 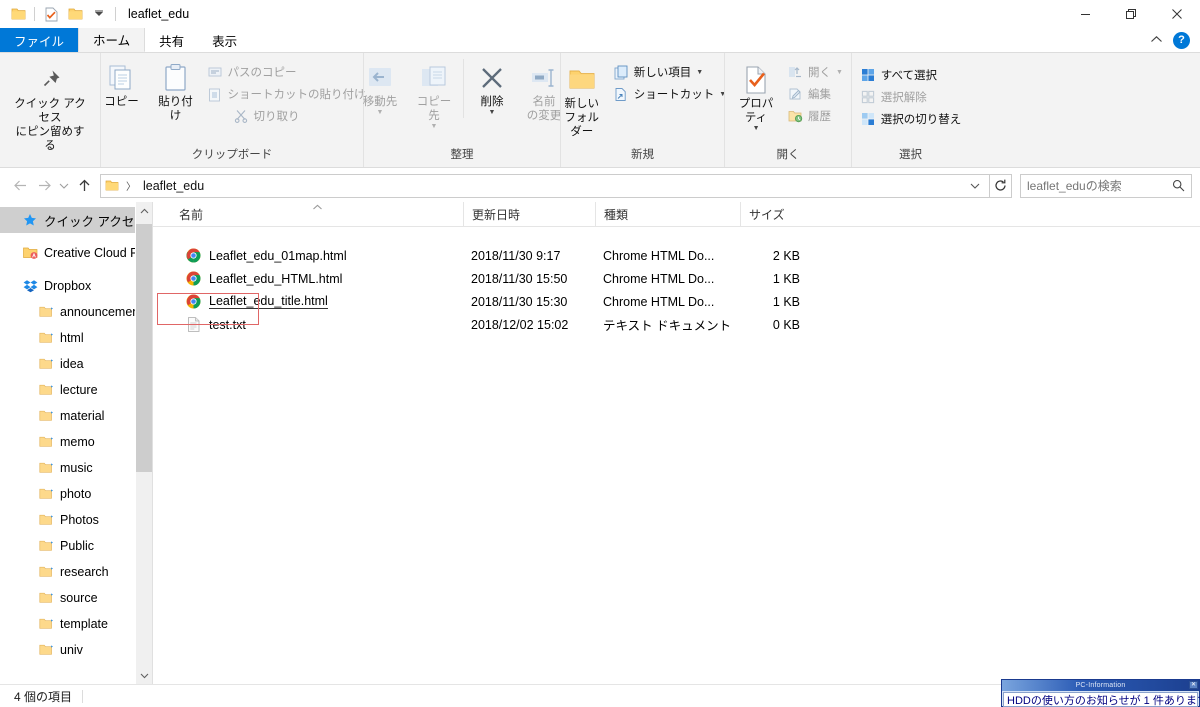 What do you see at coordinates (1177, 14) in the screenshot?
I see `close-button` at bounding box center [1177, 14].